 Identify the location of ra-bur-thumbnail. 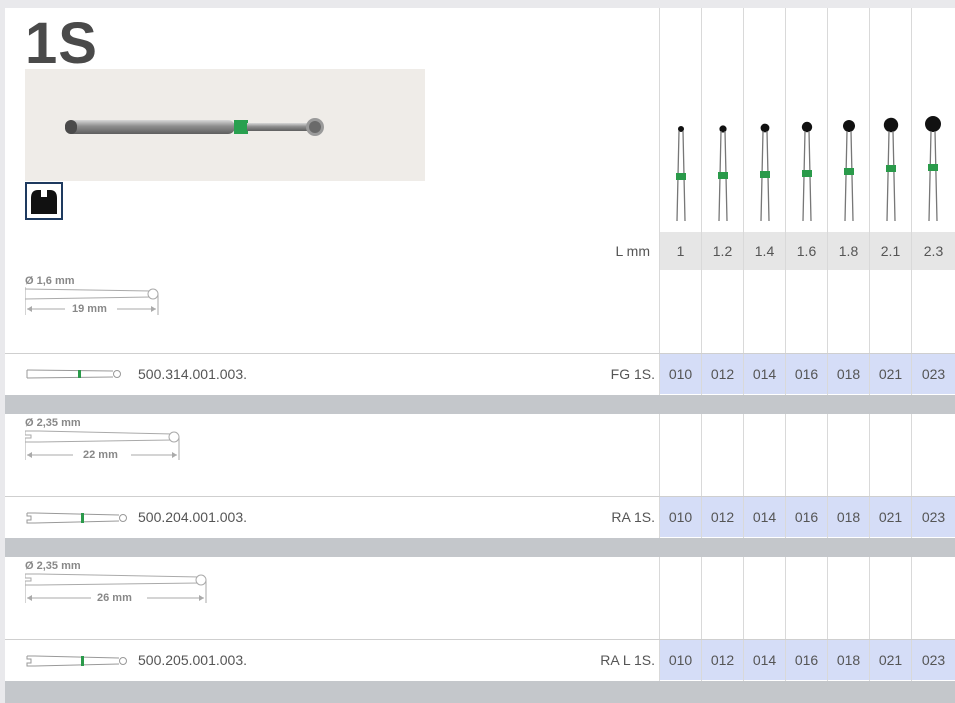
(76, 518).